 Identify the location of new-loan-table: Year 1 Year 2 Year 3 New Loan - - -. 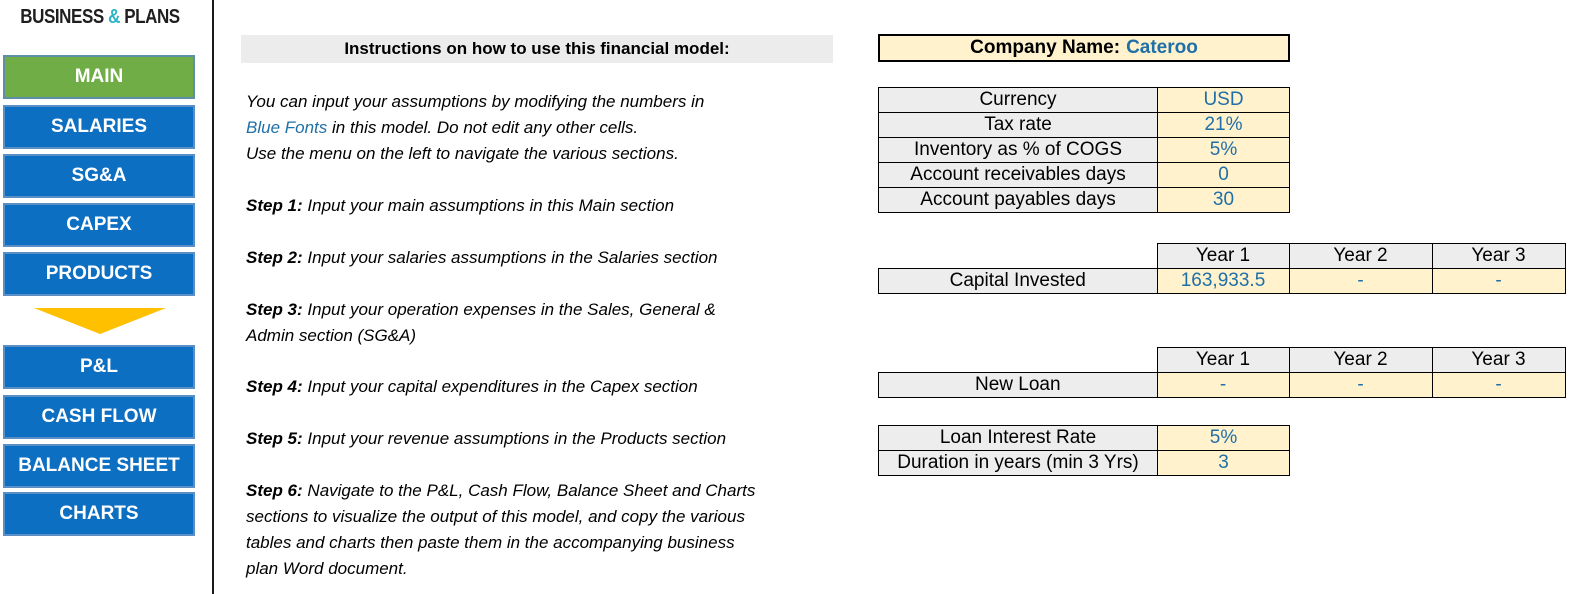
(1222, 372).